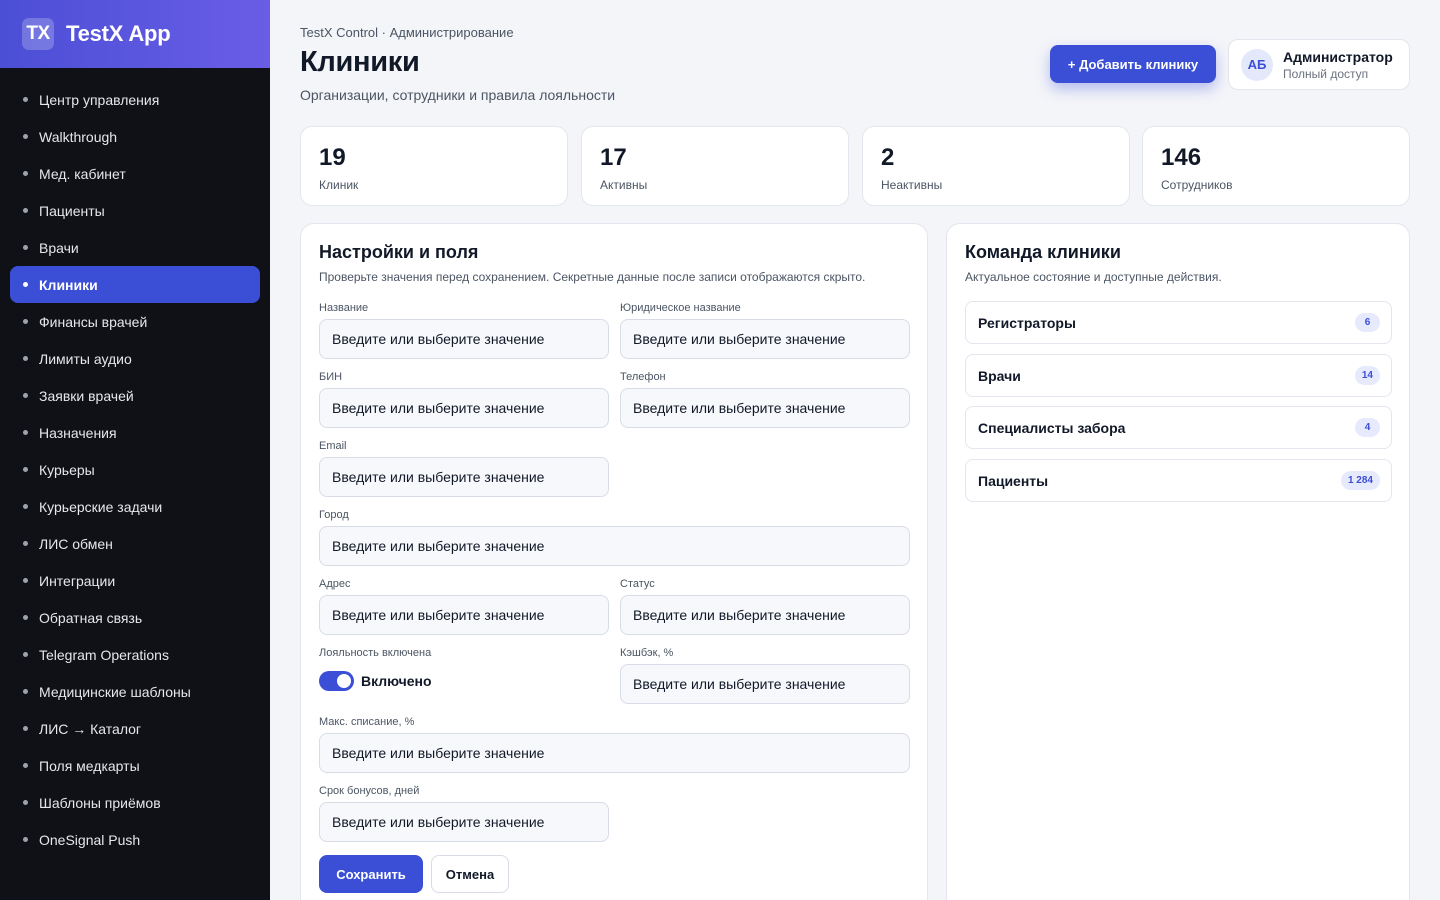 This screenshot has width=1440, height=900. What do you see at coordinates (333, 446) in the screenshot?
I see `email-label: Email` at bounding box center [333, 446].